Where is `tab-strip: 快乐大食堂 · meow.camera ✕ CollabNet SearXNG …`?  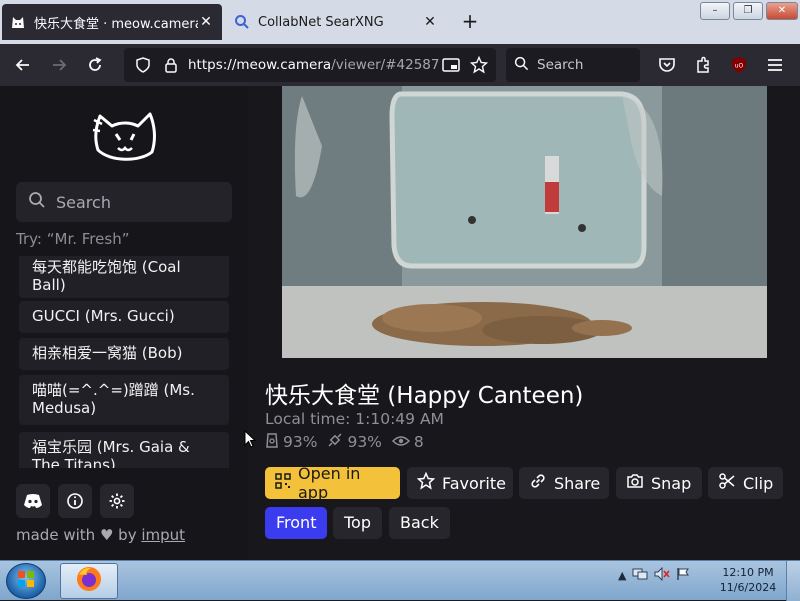
tab-strip: 快乐大食堂 · meow.camera ✕ CollabNet SearXNG … is located at coordinates (400, 22).